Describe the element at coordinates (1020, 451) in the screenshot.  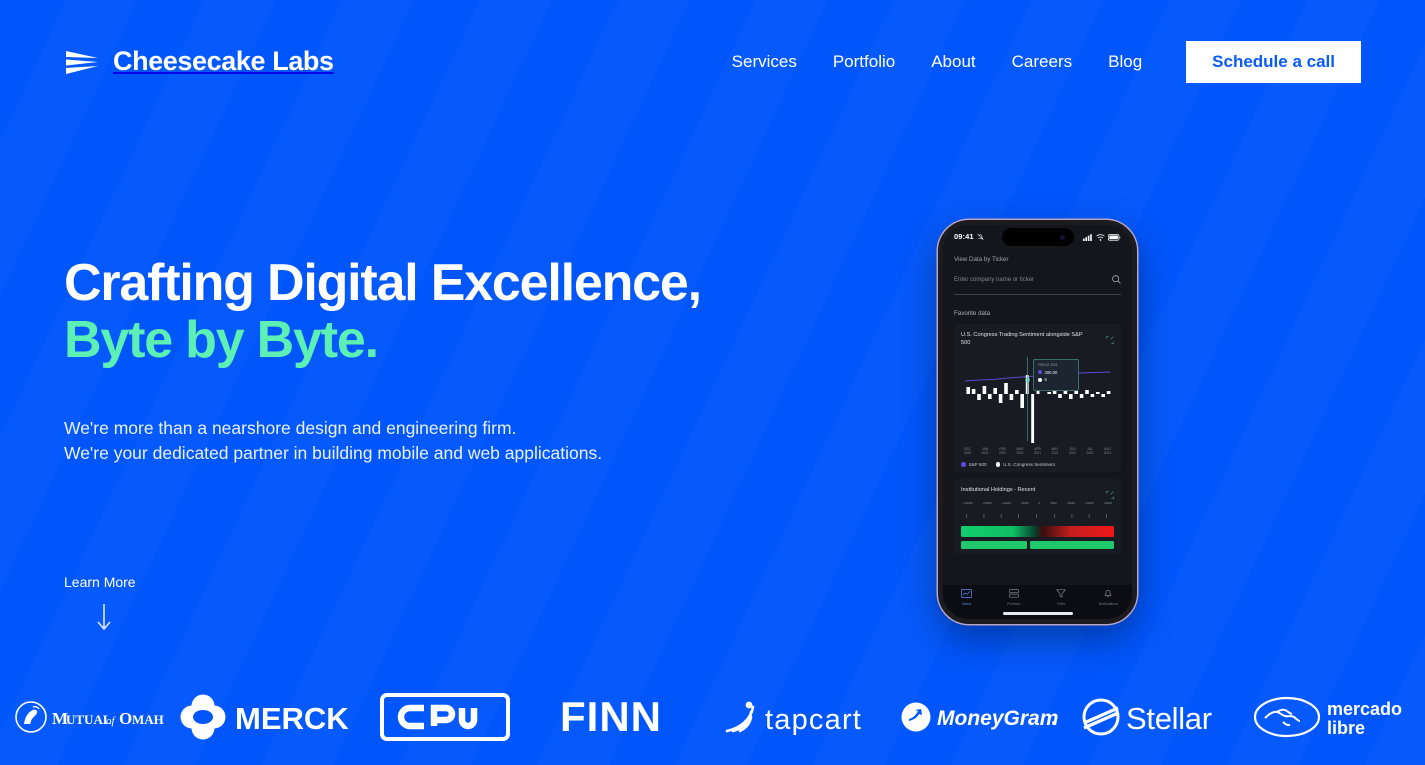
I see `x-tick: MAR 2021` at that location.